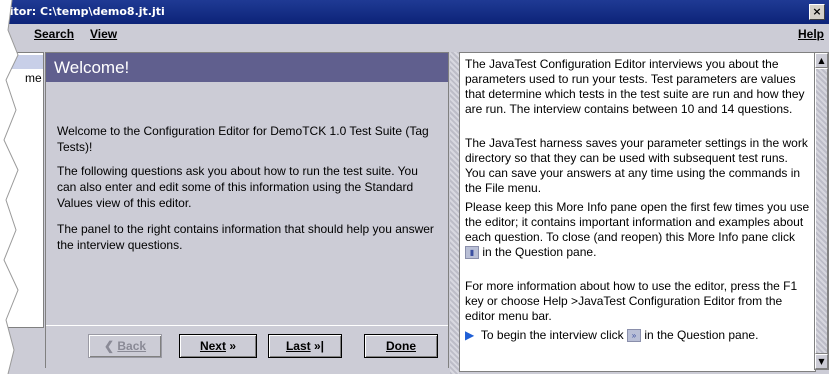 The height and width of the screenshot is (374, 829). Describe the element at coordinates (85, 11) in the screenshot. I see `window-title: litor: C:\temp\demo8.jt.jti` at that location.